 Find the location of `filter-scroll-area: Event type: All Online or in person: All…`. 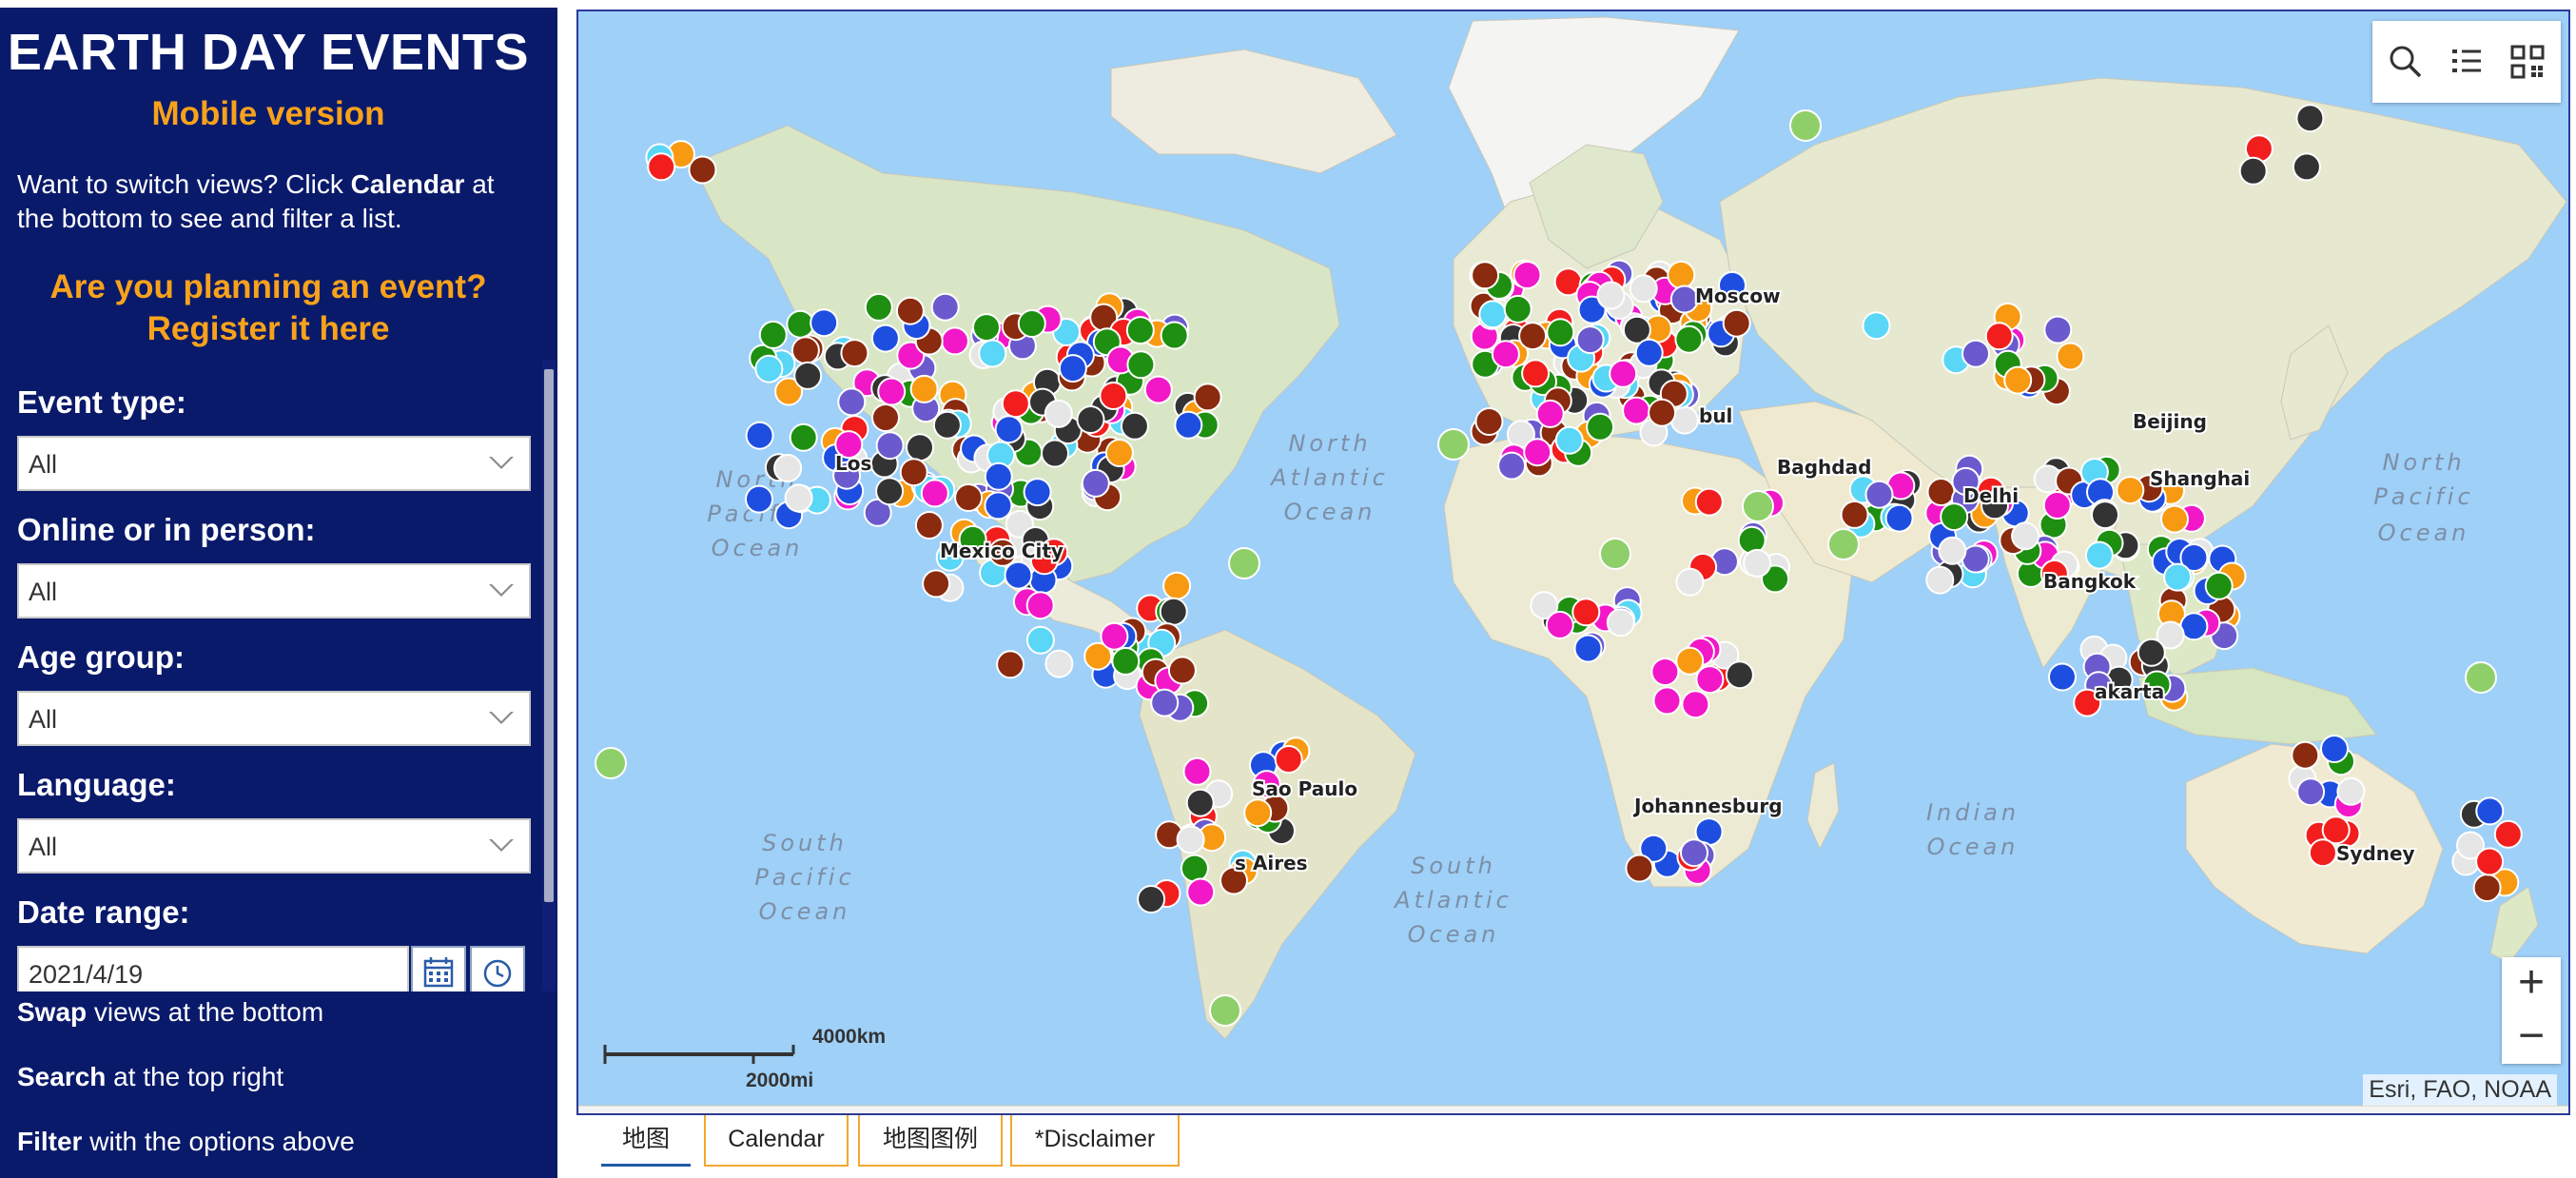

filter-scroll-area: Event type: All Online or in person: All… is located at coordinates (272, 675).